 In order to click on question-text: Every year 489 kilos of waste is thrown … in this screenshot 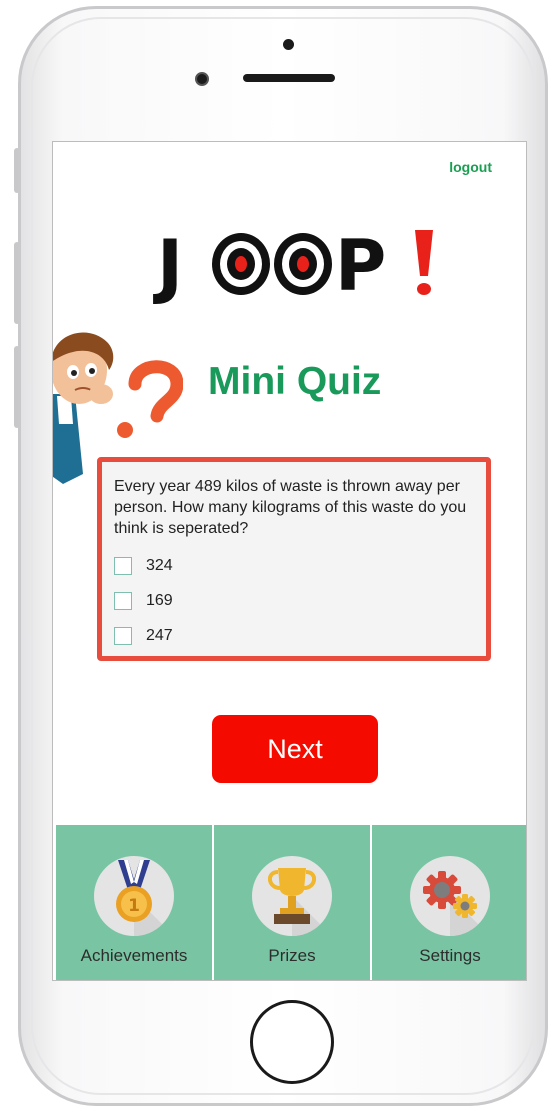, I will do `click(290, 507)`.